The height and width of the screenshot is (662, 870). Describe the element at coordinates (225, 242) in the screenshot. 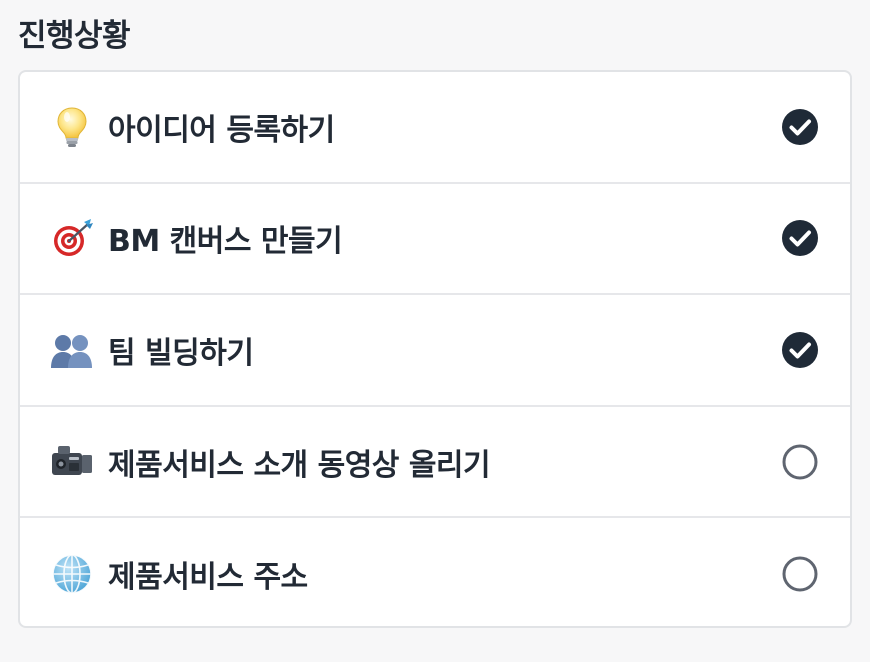

I see `checklist-item-label: BM 캔버스 만들기` at that location.